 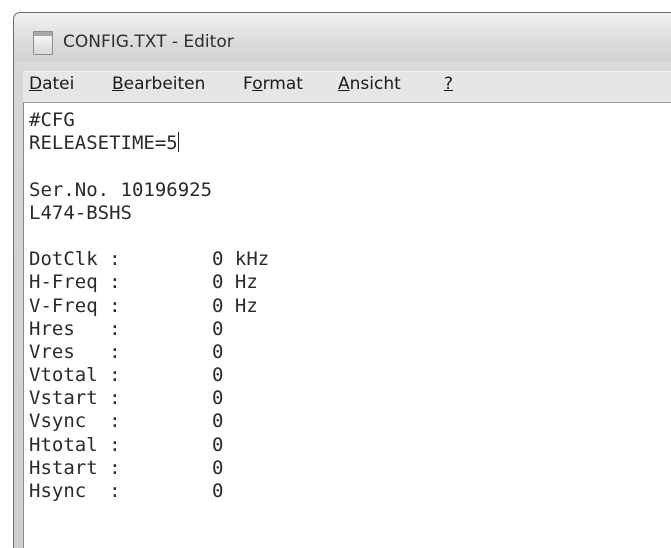 I want to click on menu-format-pre: F, so click(x=248, y=84).